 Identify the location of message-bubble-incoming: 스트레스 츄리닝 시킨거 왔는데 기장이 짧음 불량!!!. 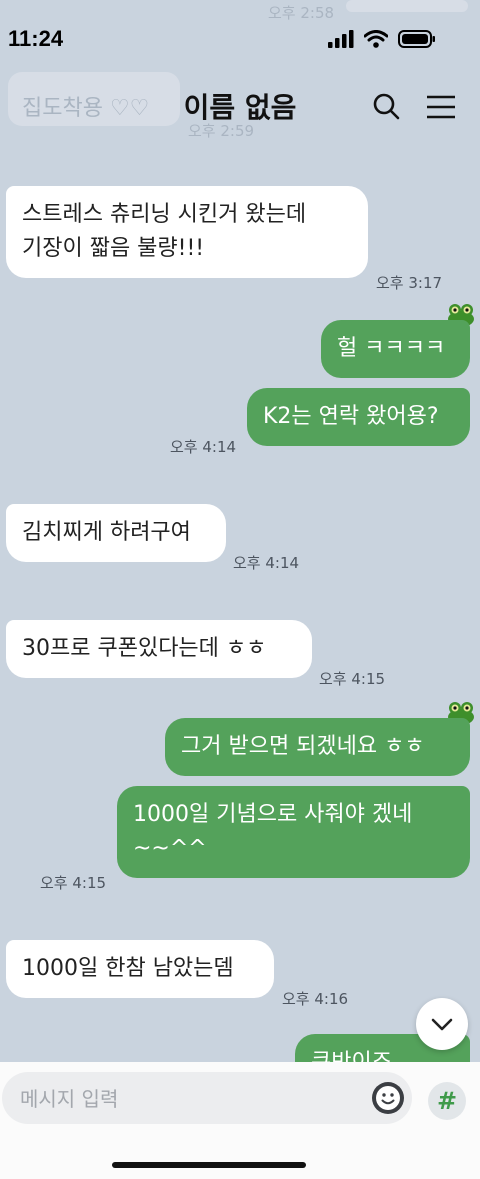
(187, 232).